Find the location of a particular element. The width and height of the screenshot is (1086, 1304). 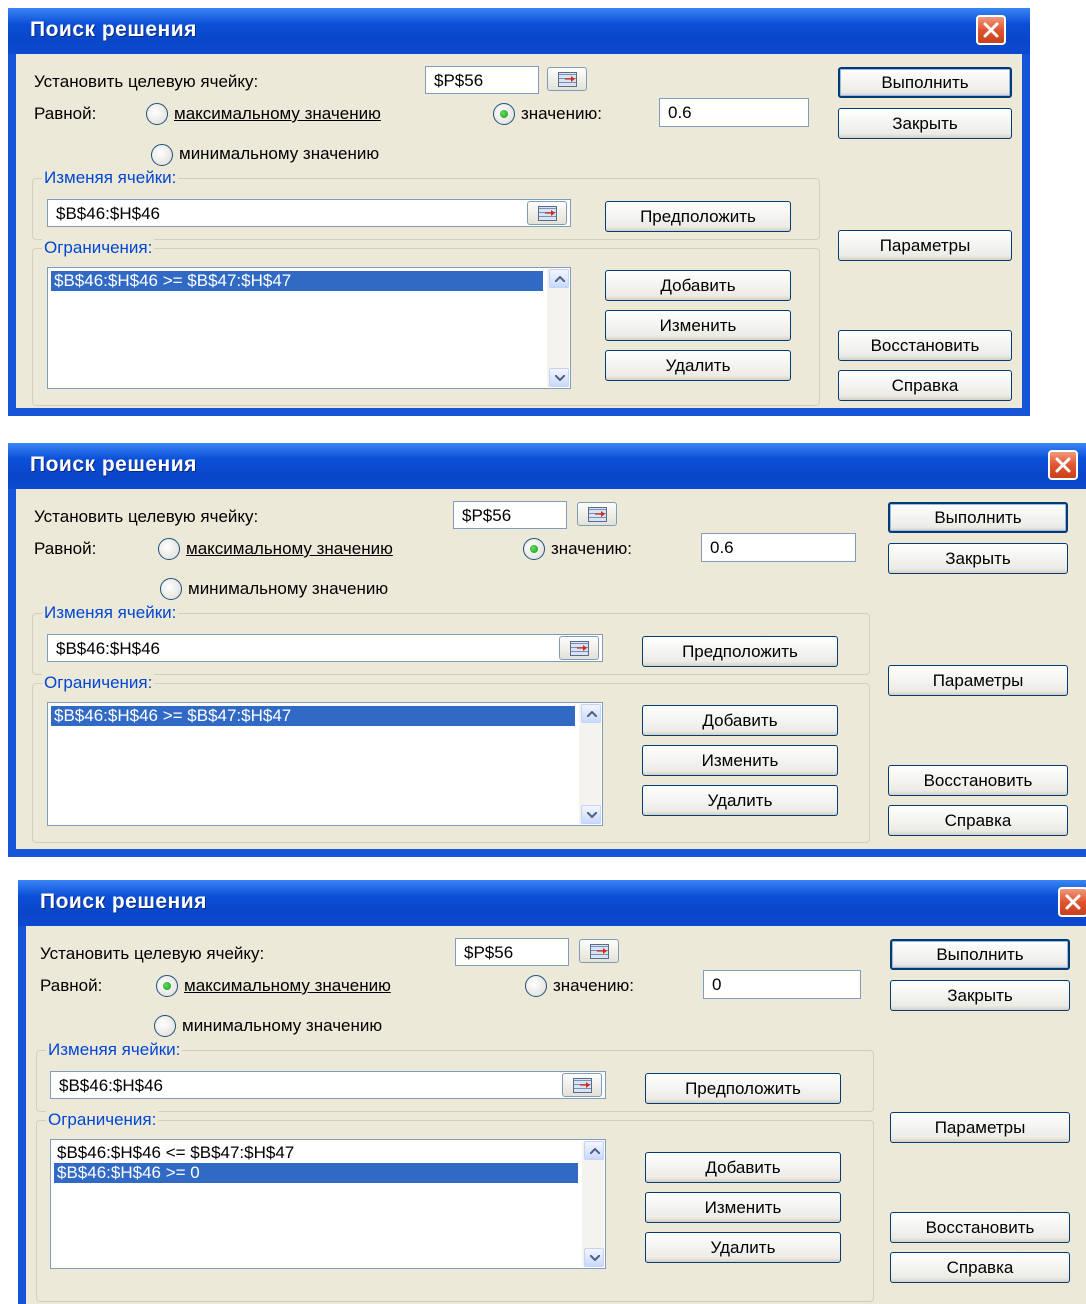

constraint-item: $B$46:$H$46 >= 0 is located at coordinates (316, 1173).